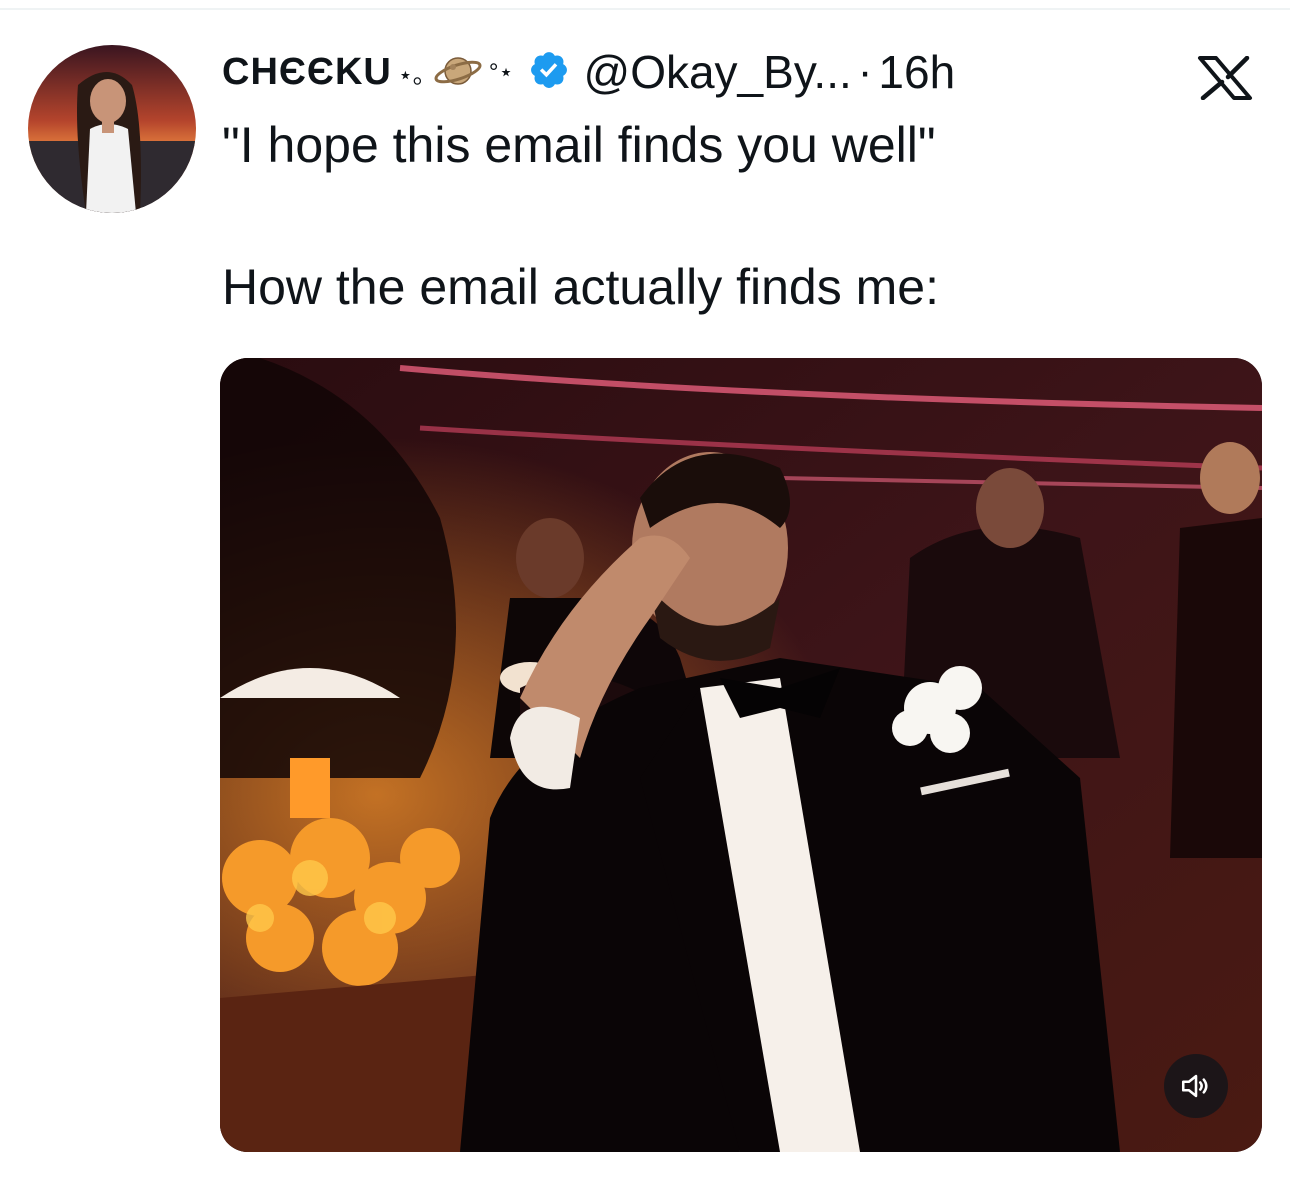 The height and width of the screenshot is (1184, 1290). I want to click on avatar-photo, so click(112, 129).